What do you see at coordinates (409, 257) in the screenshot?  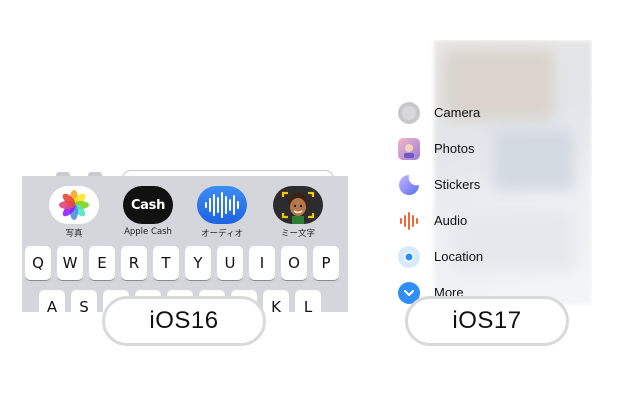 I see `location-icon` at bounding box center [409, 257].